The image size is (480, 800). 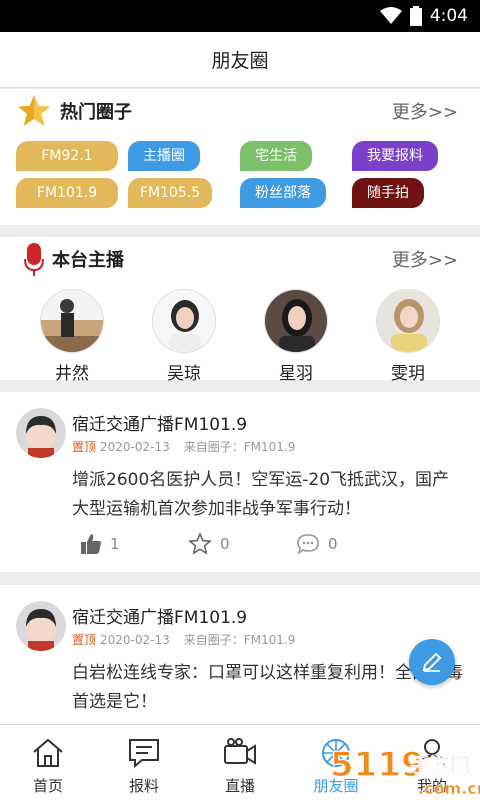 What do you see at coordinates (67, 156) in the screenshot?
I see `circle-tag: FM92.1` at bounding box center [67, 156].